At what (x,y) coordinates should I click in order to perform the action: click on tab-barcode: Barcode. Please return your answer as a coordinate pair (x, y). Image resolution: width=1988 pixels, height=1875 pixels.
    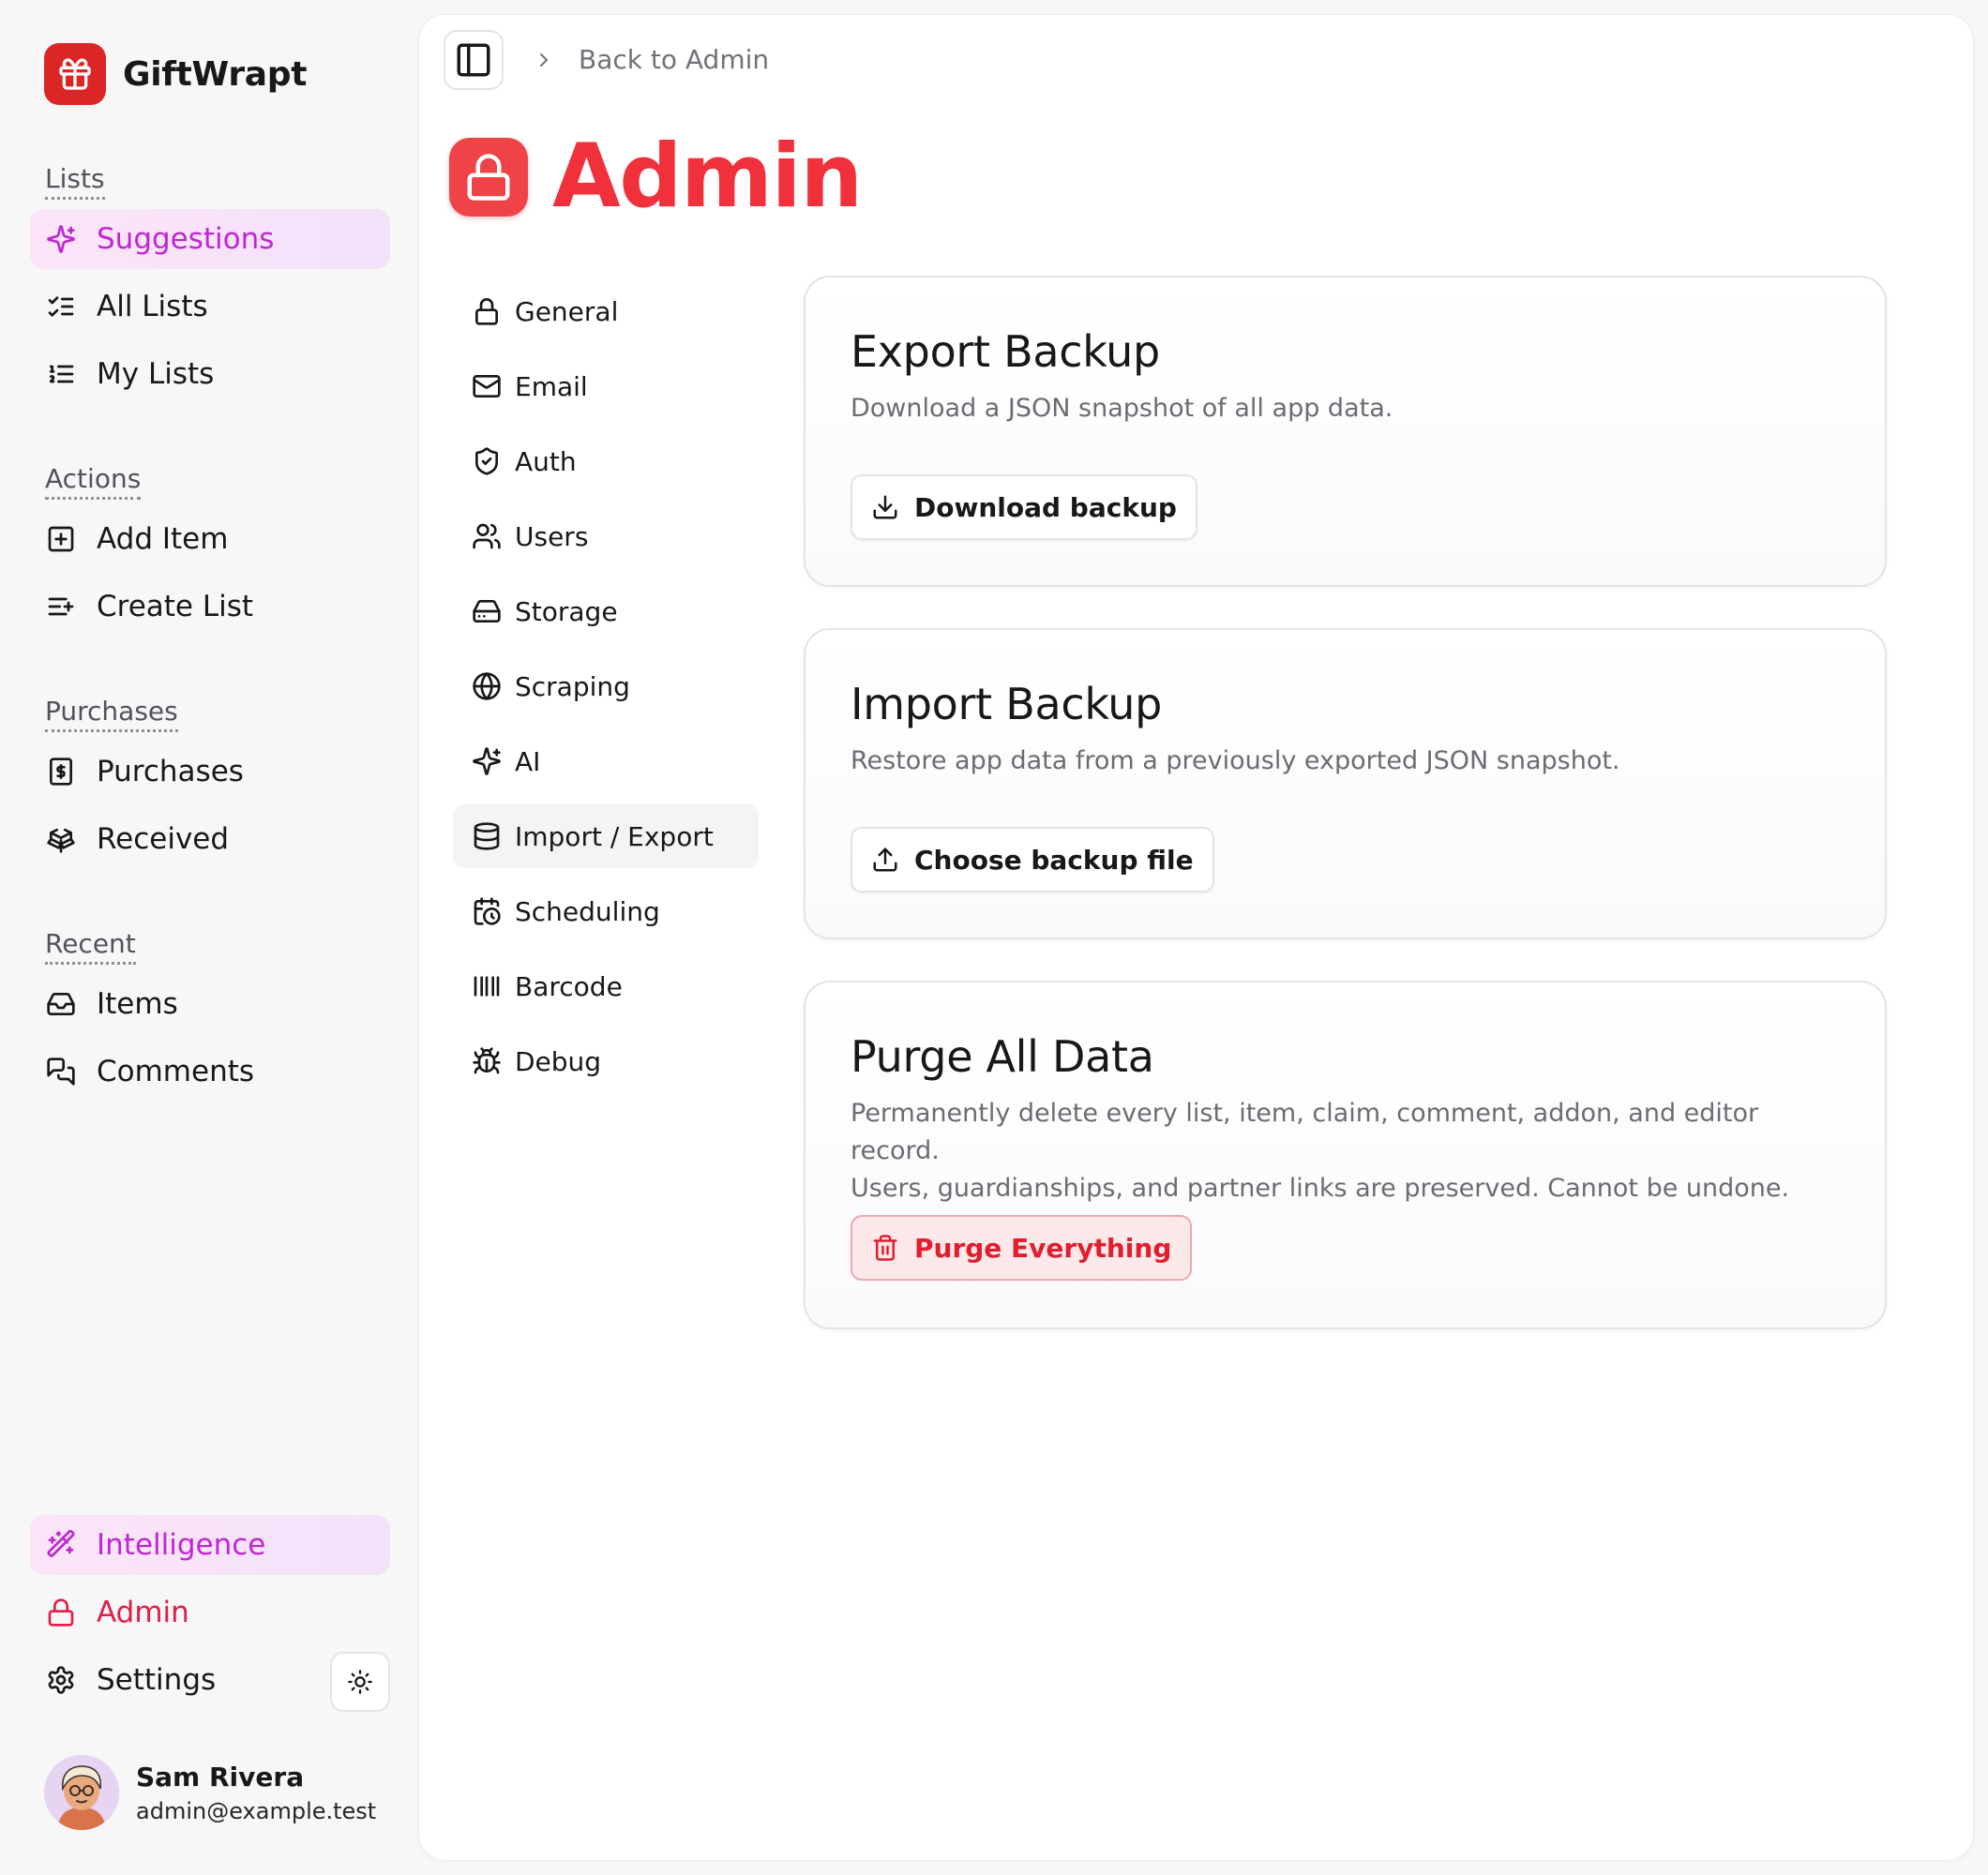
    Looking at the image, I should click on (606, 986).